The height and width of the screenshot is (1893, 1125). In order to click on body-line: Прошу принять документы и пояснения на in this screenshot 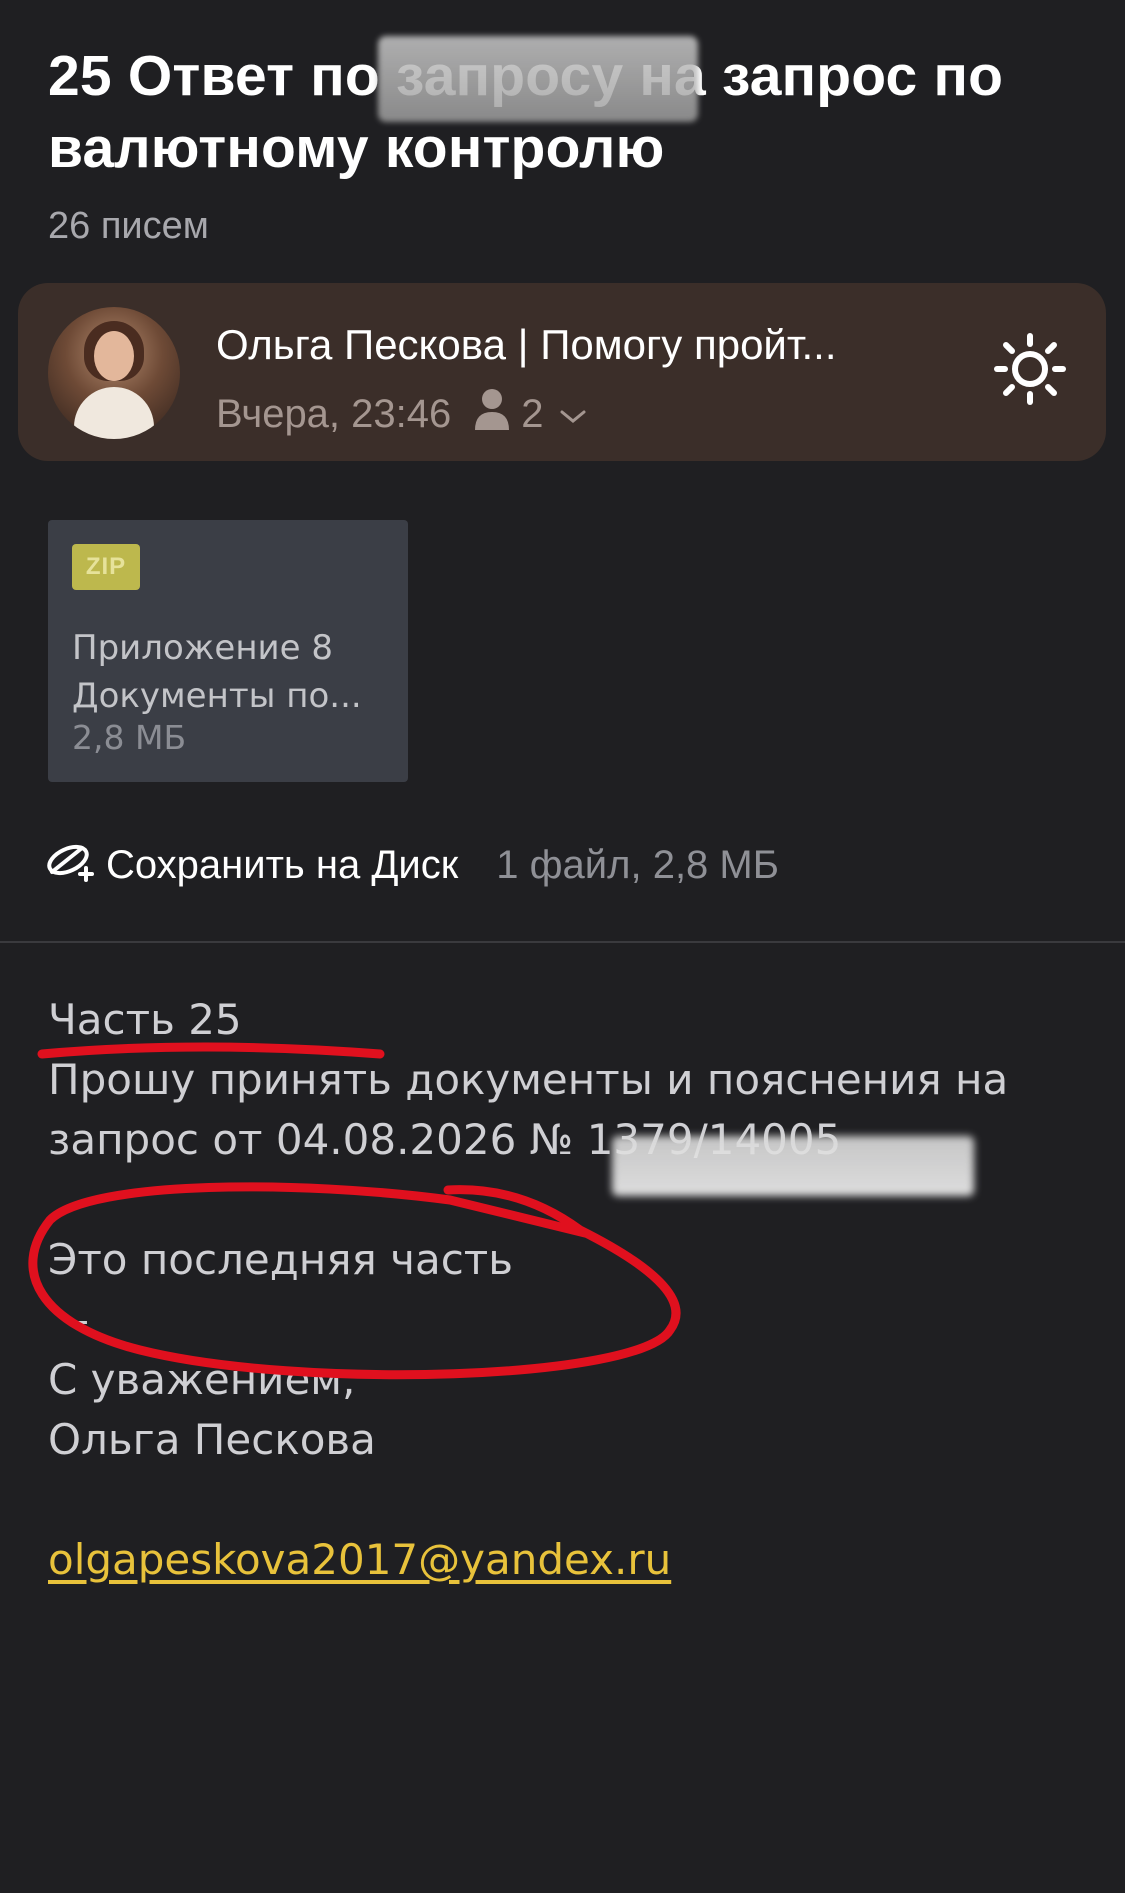, I will do `click(528, 1079)`.